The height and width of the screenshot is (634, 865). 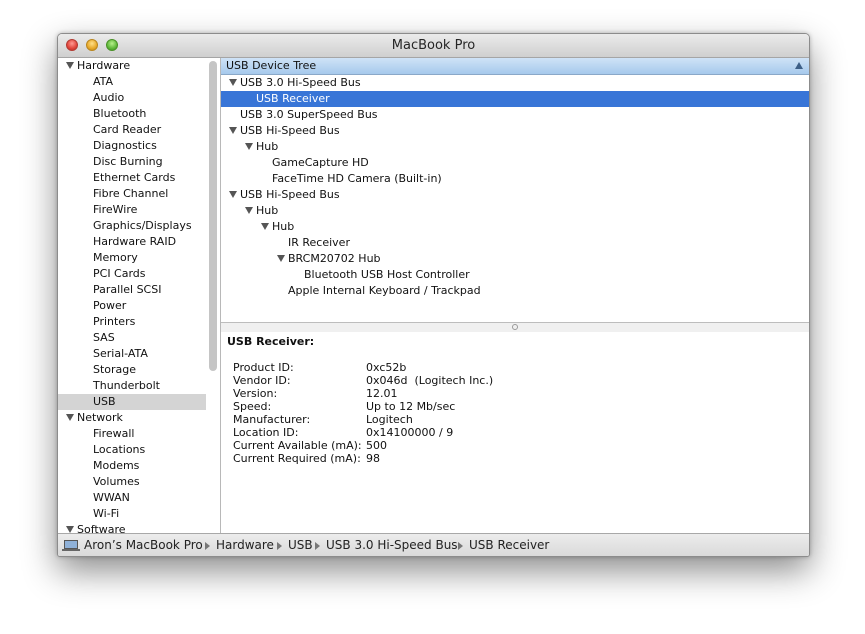 I want to click on sidebar-scrollbar, so click(x=213, y=216).